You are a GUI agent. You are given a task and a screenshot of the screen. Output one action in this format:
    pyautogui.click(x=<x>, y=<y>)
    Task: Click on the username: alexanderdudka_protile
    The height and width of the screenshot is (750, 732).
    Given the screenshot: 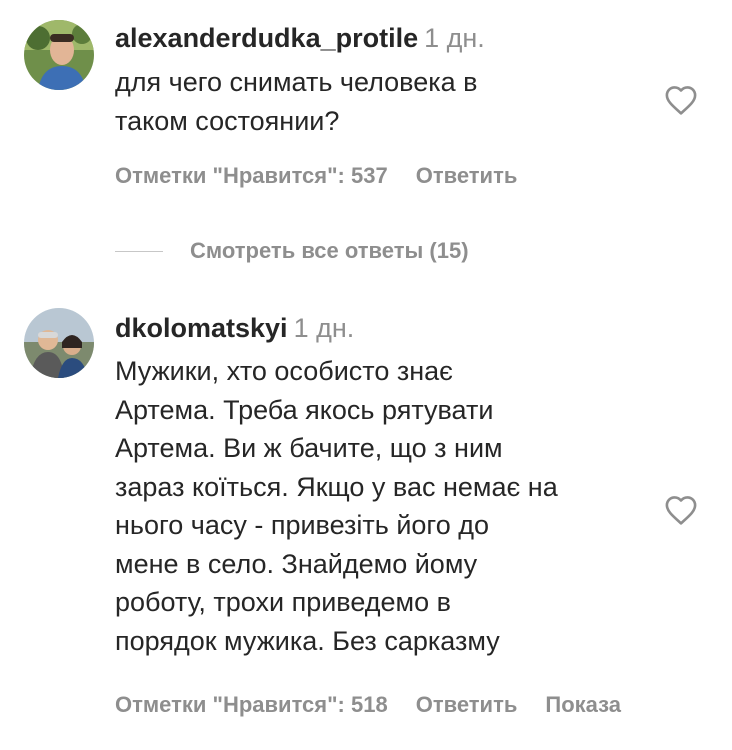 What is the action you would take?
    pyautogui.click(x=266, y=38)
    